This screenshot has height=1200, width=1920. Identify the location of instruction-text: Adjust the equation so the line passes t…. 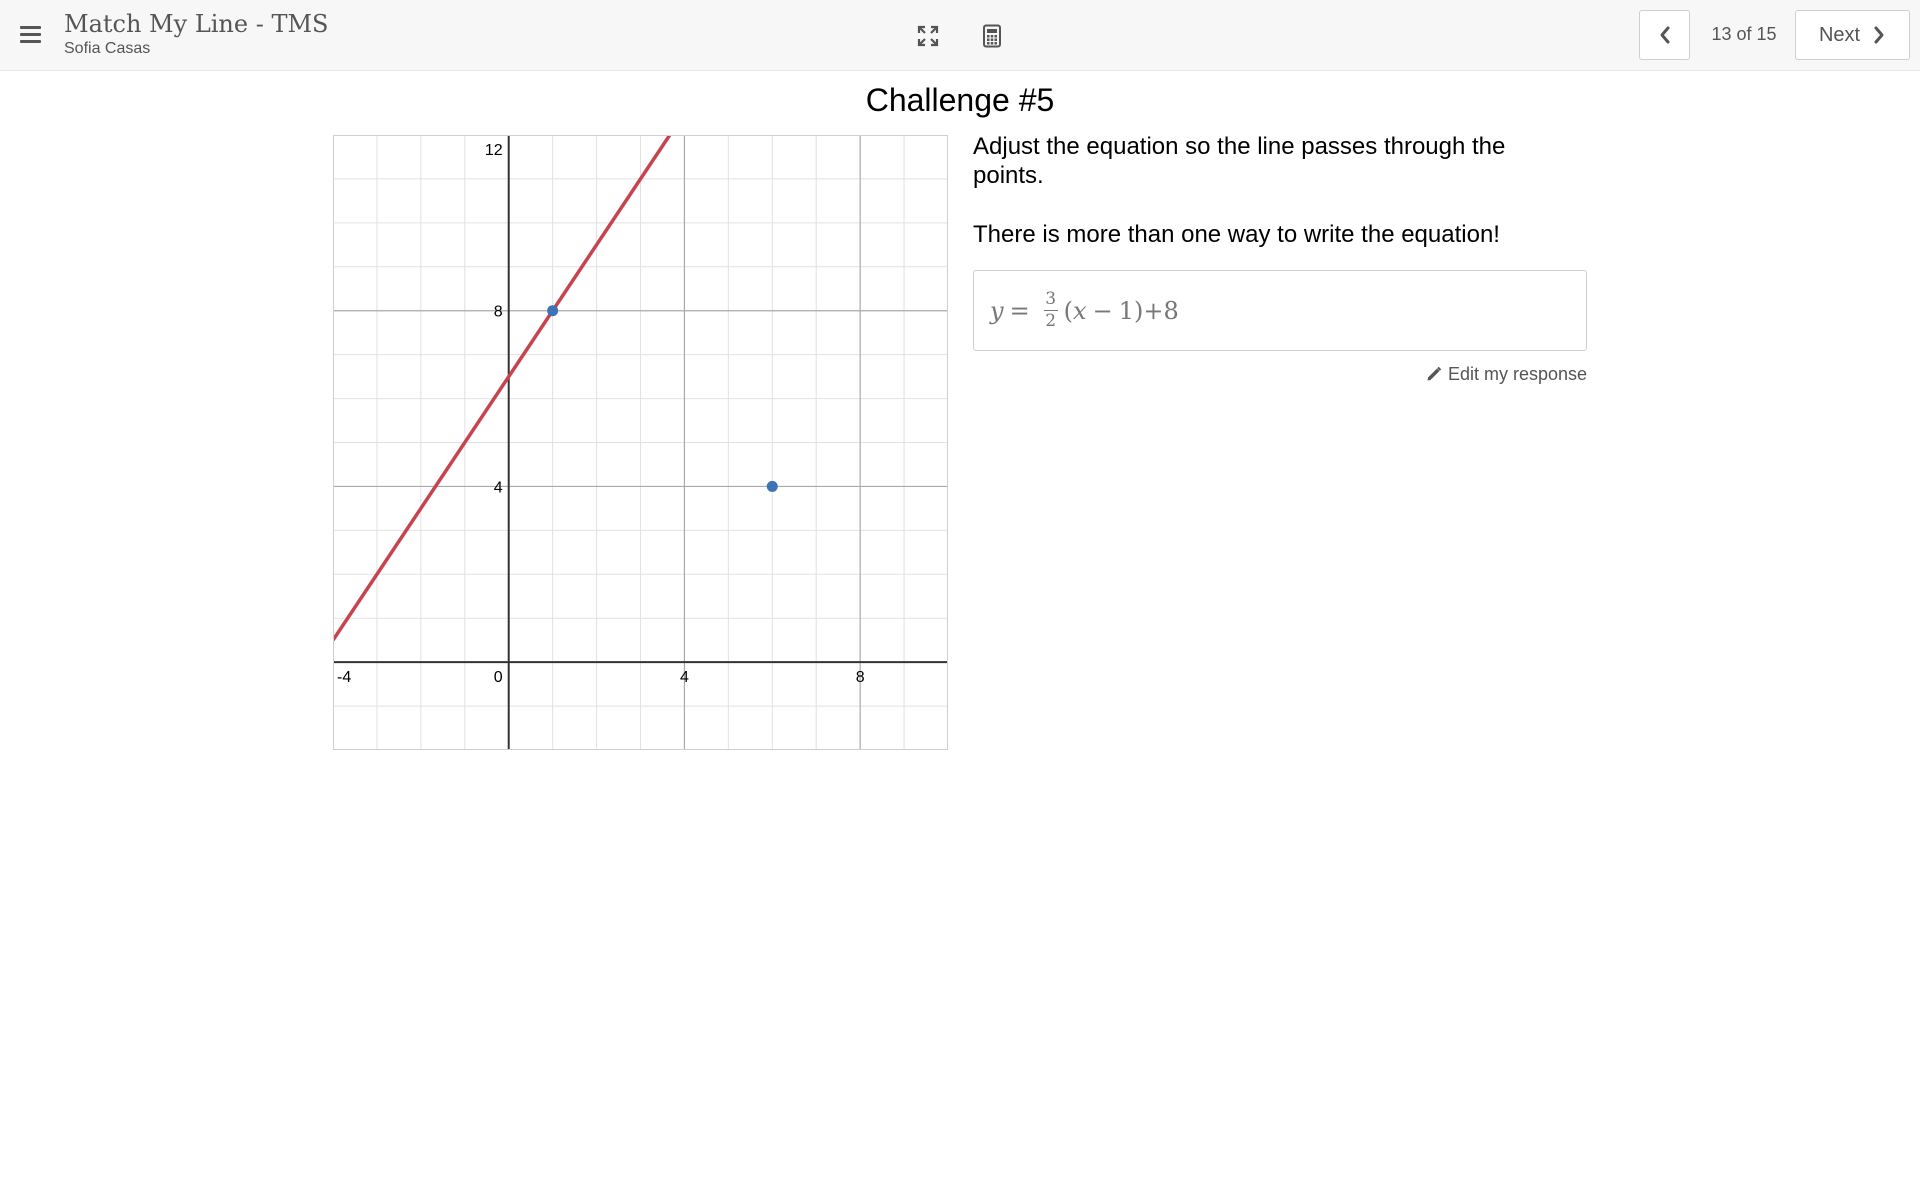
(1239, 161).